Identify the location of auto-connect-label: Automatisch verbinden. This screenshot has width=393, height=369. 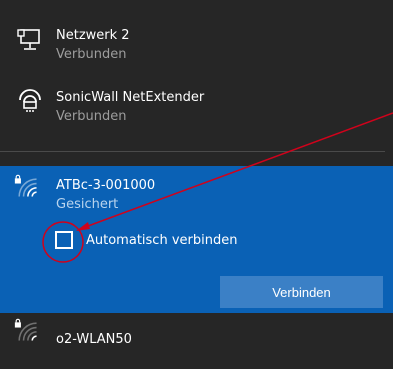
(162, 240).